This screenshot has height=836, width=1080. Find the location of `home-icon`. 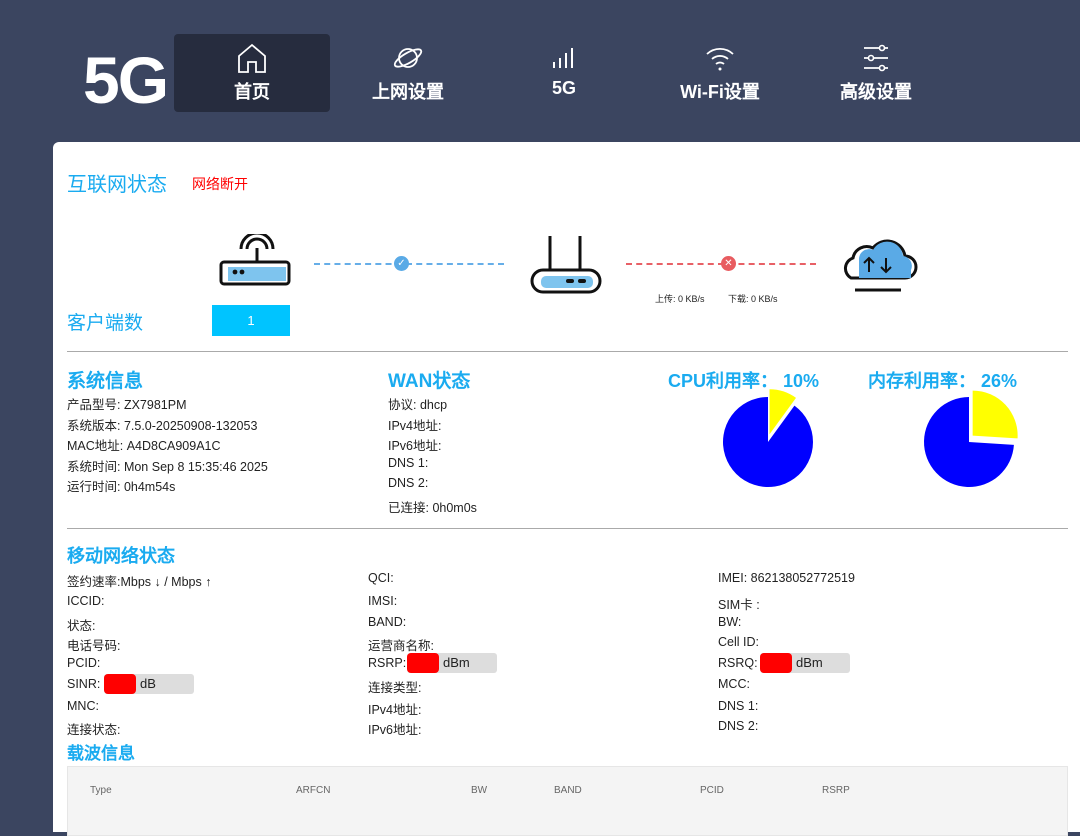

home-icon is located at coordinates (252, 58).